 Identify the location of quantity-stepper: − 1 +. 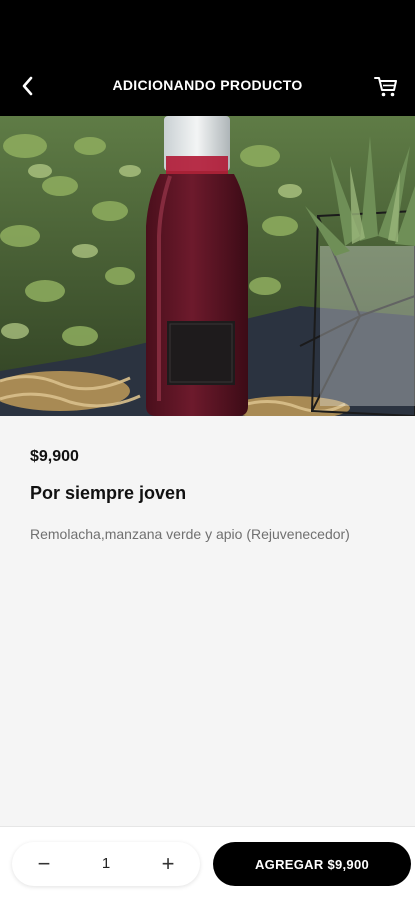
(106, 864).